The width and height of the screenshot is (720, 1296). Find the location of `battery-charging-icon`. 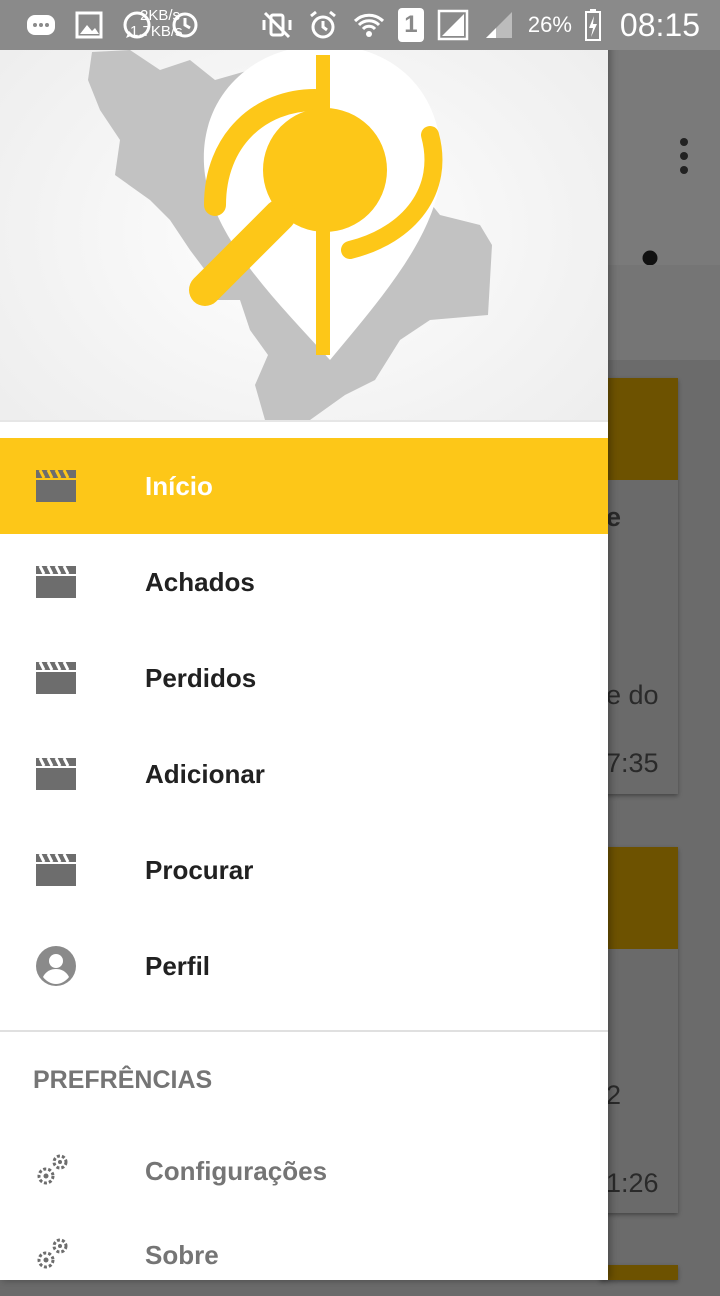

battery-charging-icon is located at coordinates (592, 25).